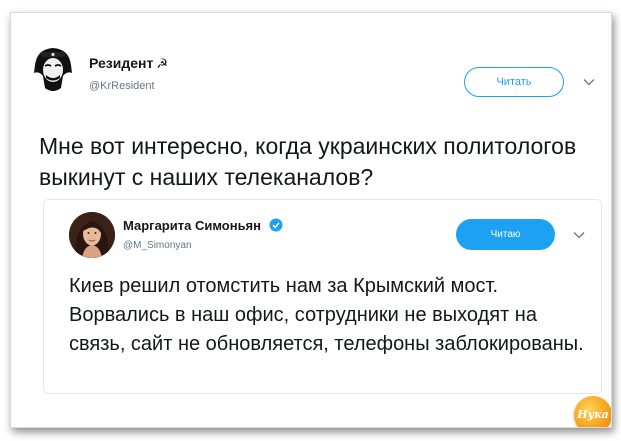 The width and height of the screenshot is (621, 441). Describe the element at coordinates (157, 245) in the screenshot. I see `quoted-author-handle: @M_Simonyan` at that location.